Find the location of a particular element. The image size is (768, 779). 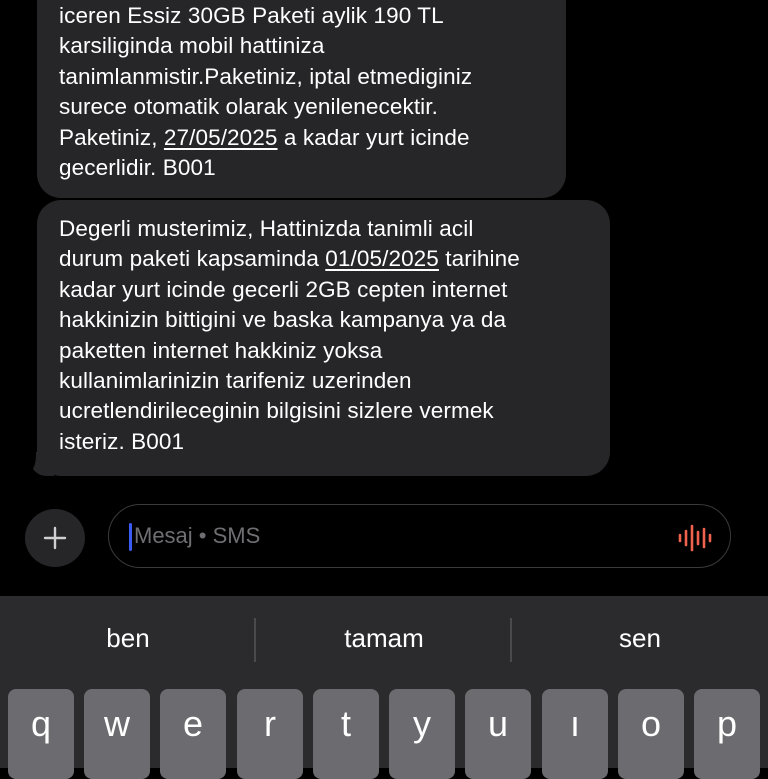

message-line: surece otomatik olarak yenilenecektir. is located at coordinates (248, 107).